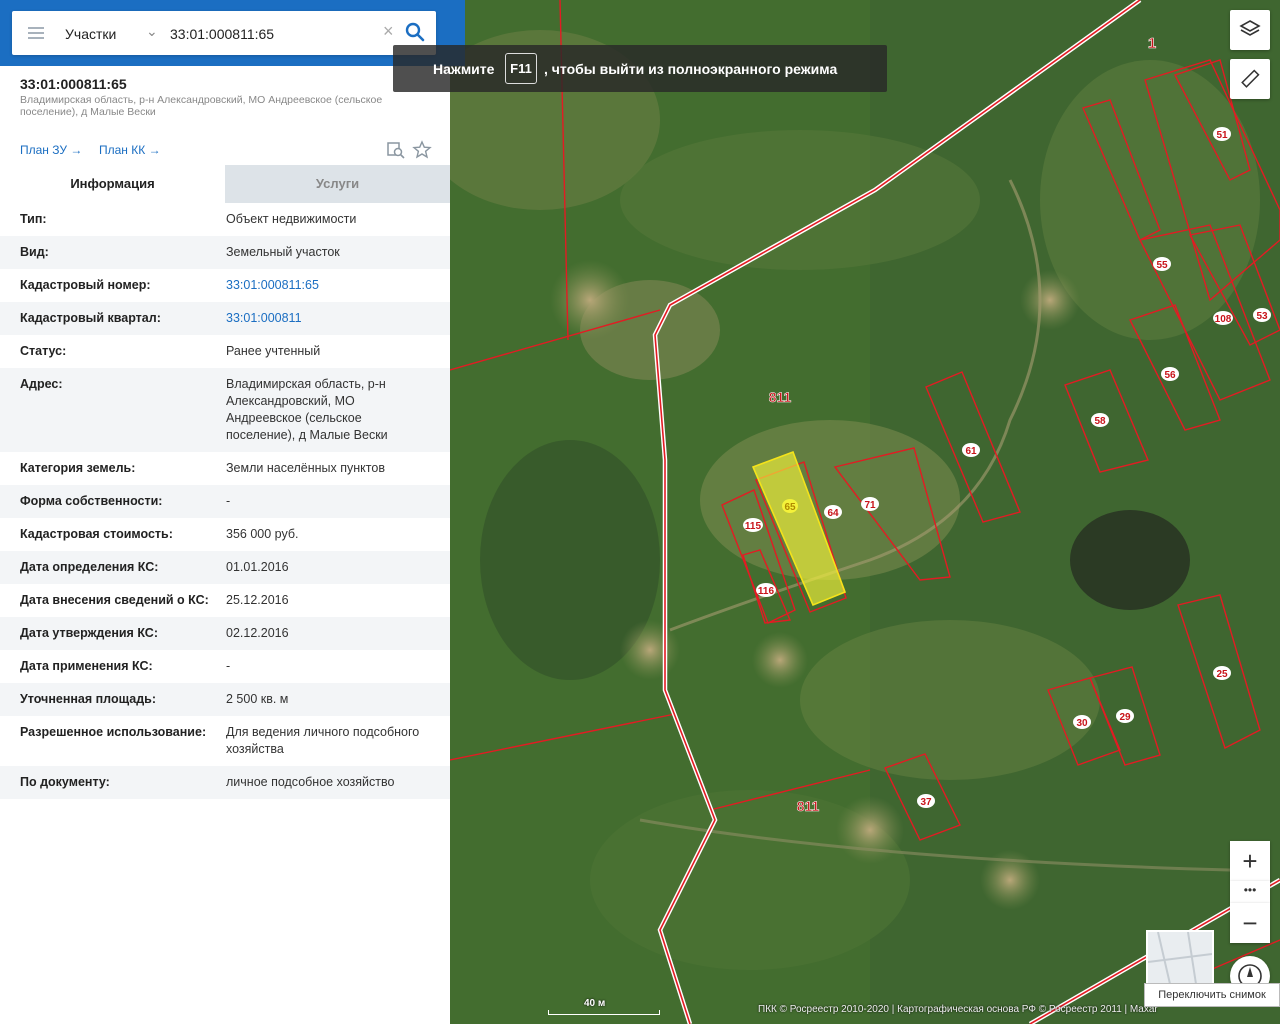 The image size is (1280, 1024). Describe the element at coordinates (33, 219) in the screenshot. I see `info-key: Тип:` at that location.